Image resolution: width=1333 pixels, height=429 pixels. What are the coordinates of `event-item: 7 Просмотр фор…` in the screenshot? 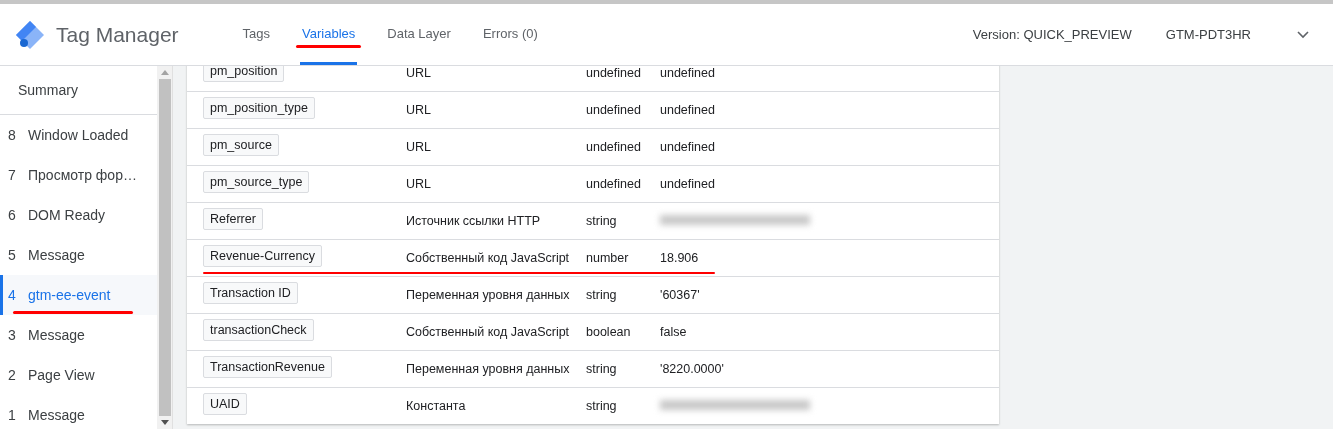 It's located at (78, 175).